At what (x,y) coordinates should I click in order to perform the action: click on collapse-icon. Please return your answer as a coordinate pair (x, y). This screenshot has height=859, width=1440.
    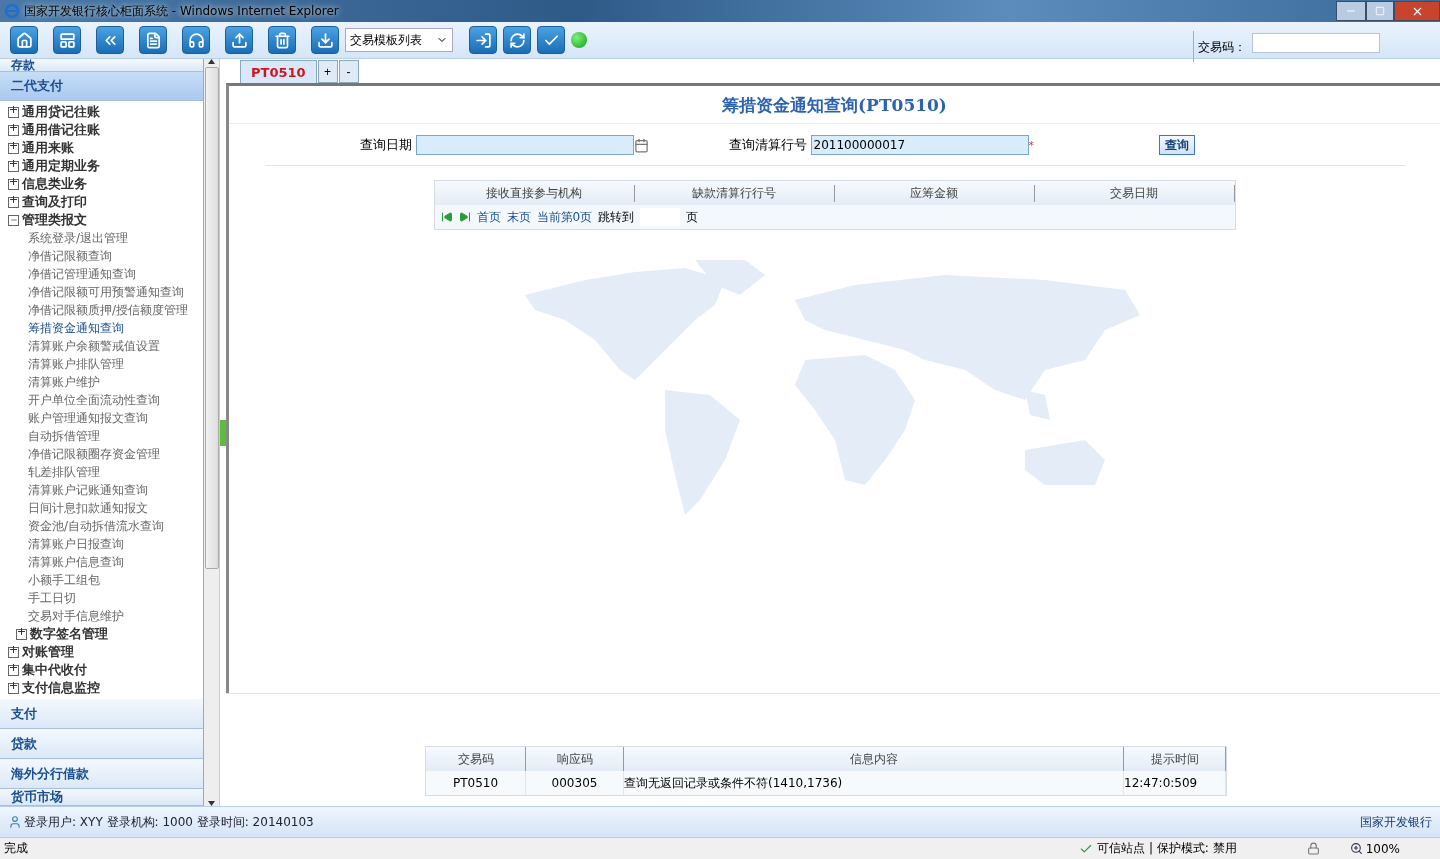
    Looking at the image, I should click on (13, 220).